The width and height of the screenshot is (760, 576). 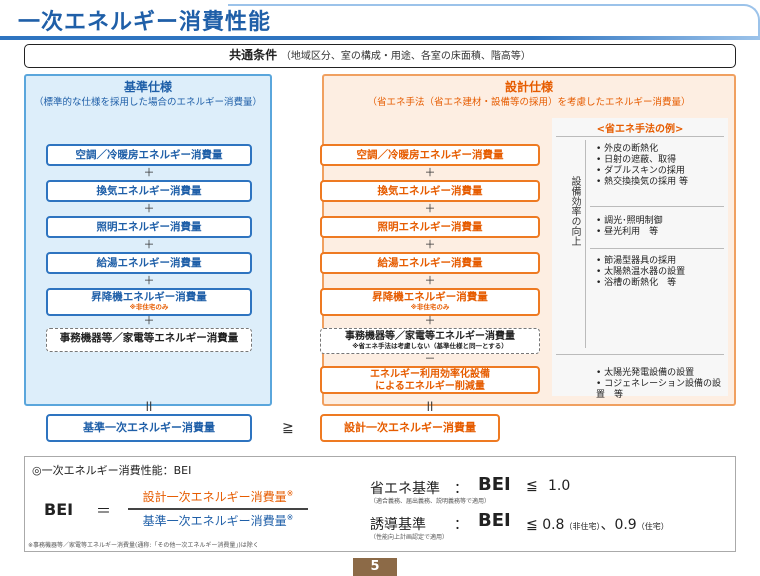 What do you see at coordinates (661, 160) in the screenshot?
I see `list-item: 日射の遮蔽、取得` at bounding box center [661, 160].